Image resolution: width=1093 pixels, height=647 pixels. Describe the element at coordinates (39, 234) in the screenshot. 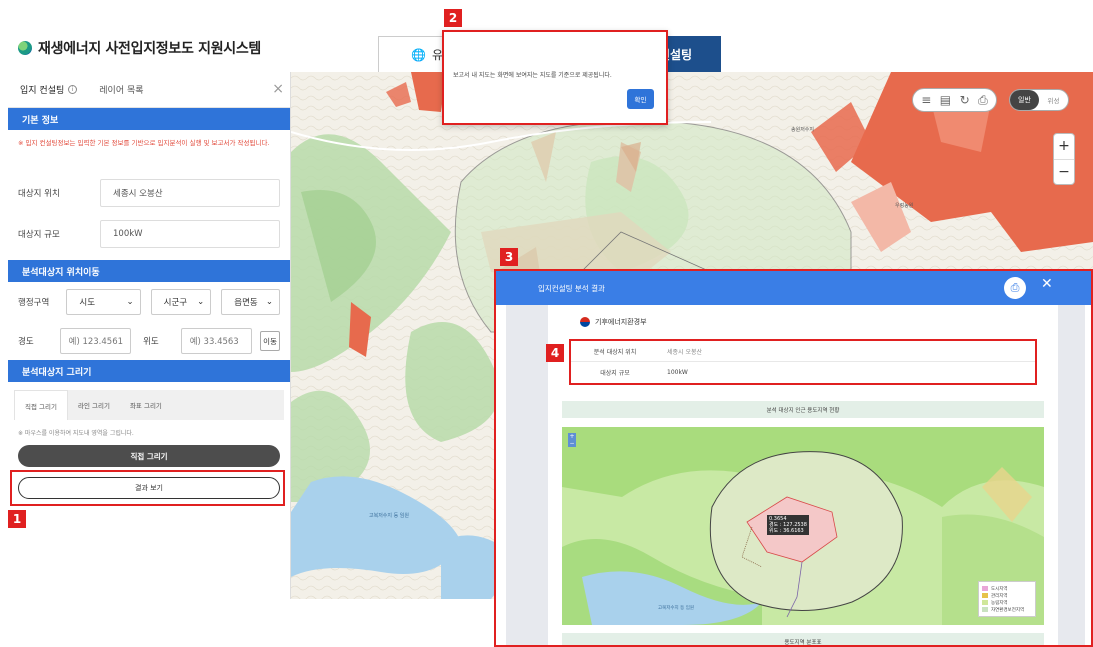

I see `scale-label: 대상지 규모` at that location.